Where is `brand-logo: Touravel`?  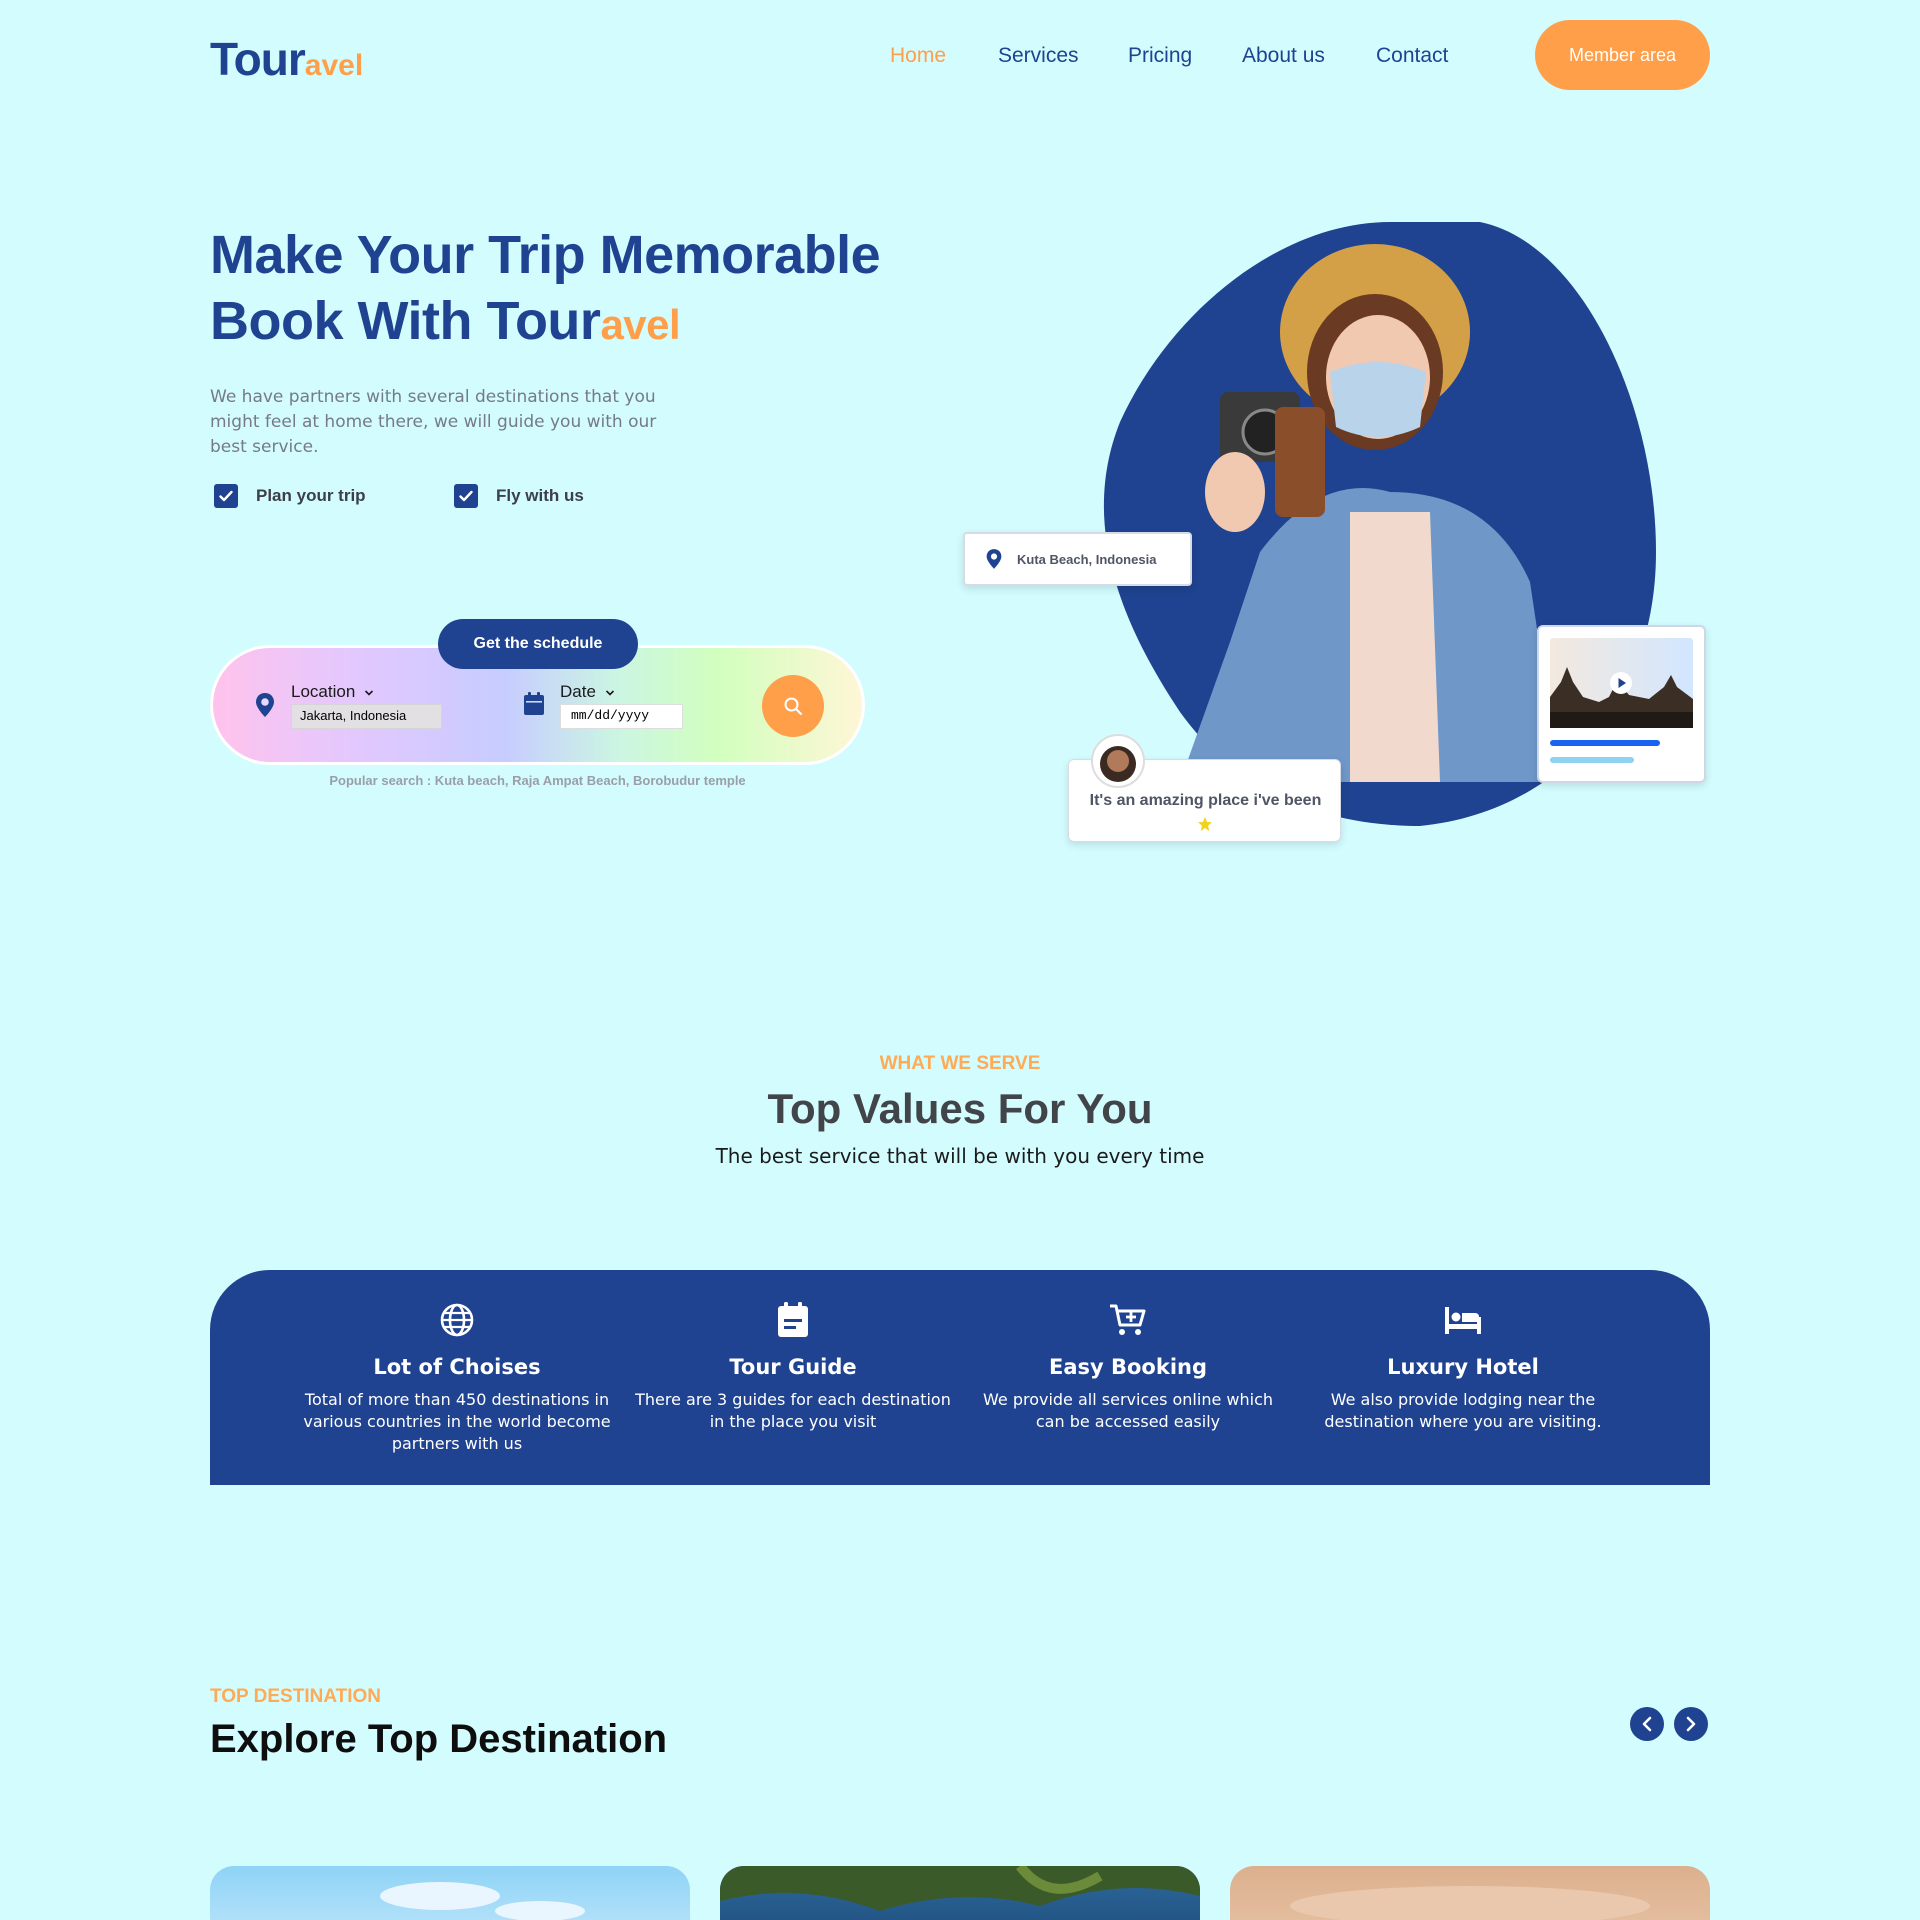
brand-logo: Touravel is located at coordinates (286, 59).